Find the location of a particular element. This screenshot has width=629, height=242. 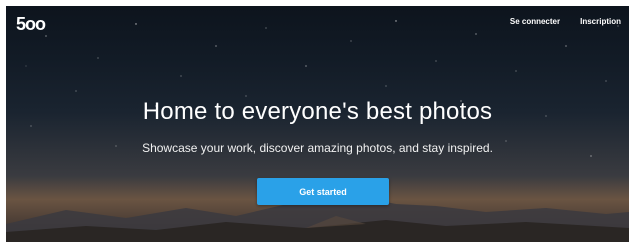

signup-link: Inscription is located at coordinates (600, 21).